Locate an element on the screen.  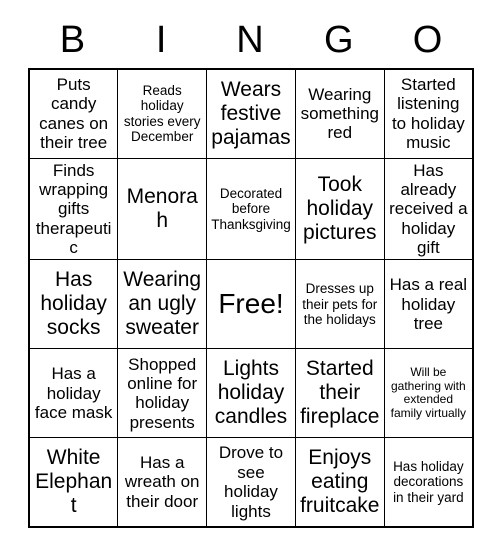
bingo-header-letter-g: G is located at coordinates (339, 40).